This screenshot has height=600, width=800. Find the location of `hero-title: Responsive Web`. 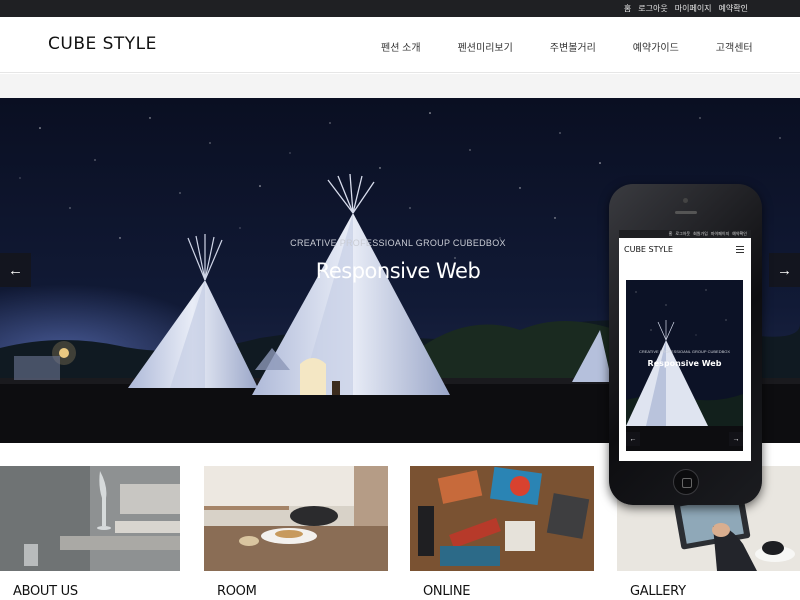

hero-title: Responsive Web is located at coordinates (398, 271).